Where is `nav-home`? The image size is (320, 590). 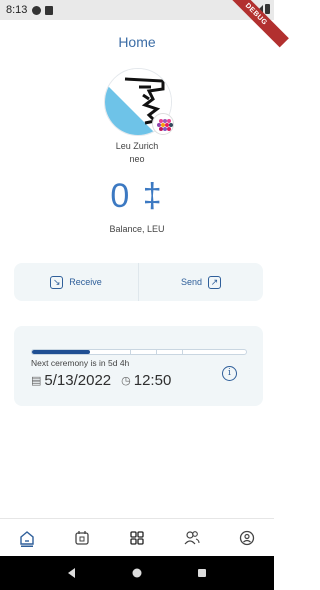
nav-home is located at coordinates (27, 537).